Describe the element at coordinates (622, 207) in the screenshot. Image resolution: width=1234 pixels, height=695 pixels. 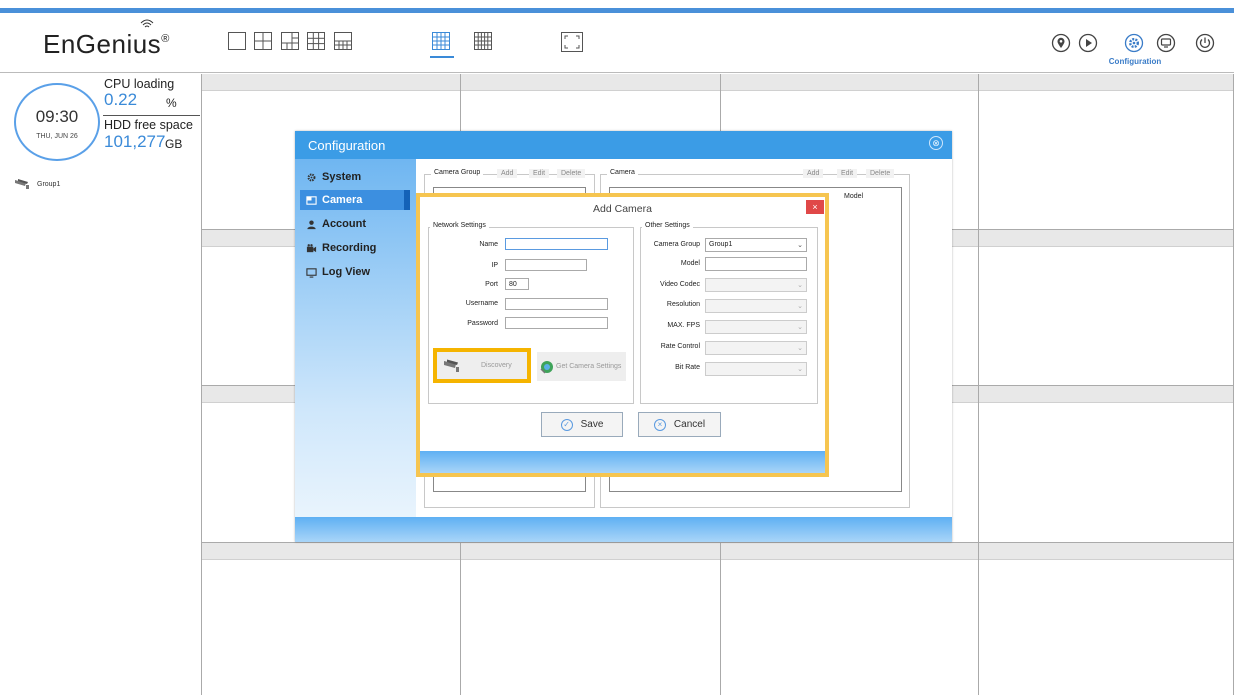
I see `add-camera-title: Add Camera` at that location.